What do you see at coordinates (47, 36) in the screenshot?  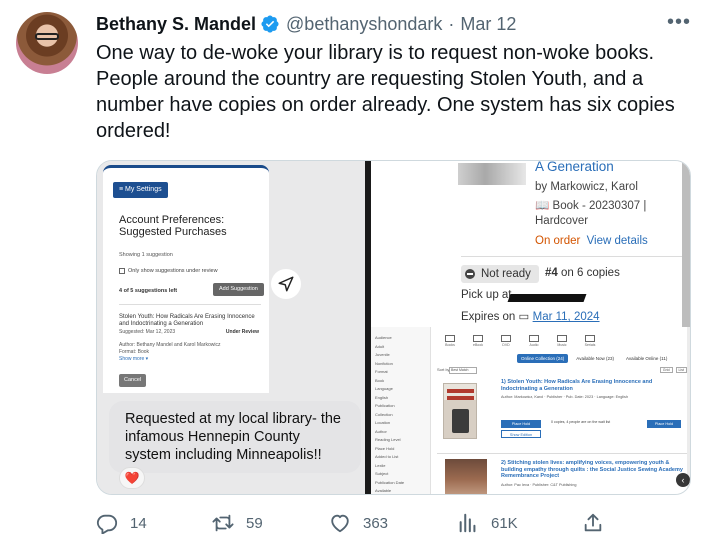 I see `avatar-glasses` at bounding box center [47, 36].